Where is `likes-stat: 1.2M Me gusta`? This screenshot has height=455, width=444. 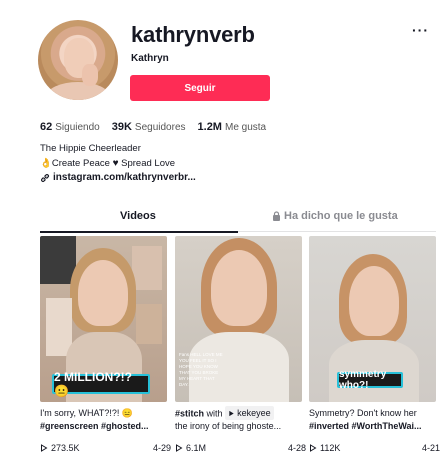 likes-stat: 1.2M Me gusta is located at coordinates (232, 127).